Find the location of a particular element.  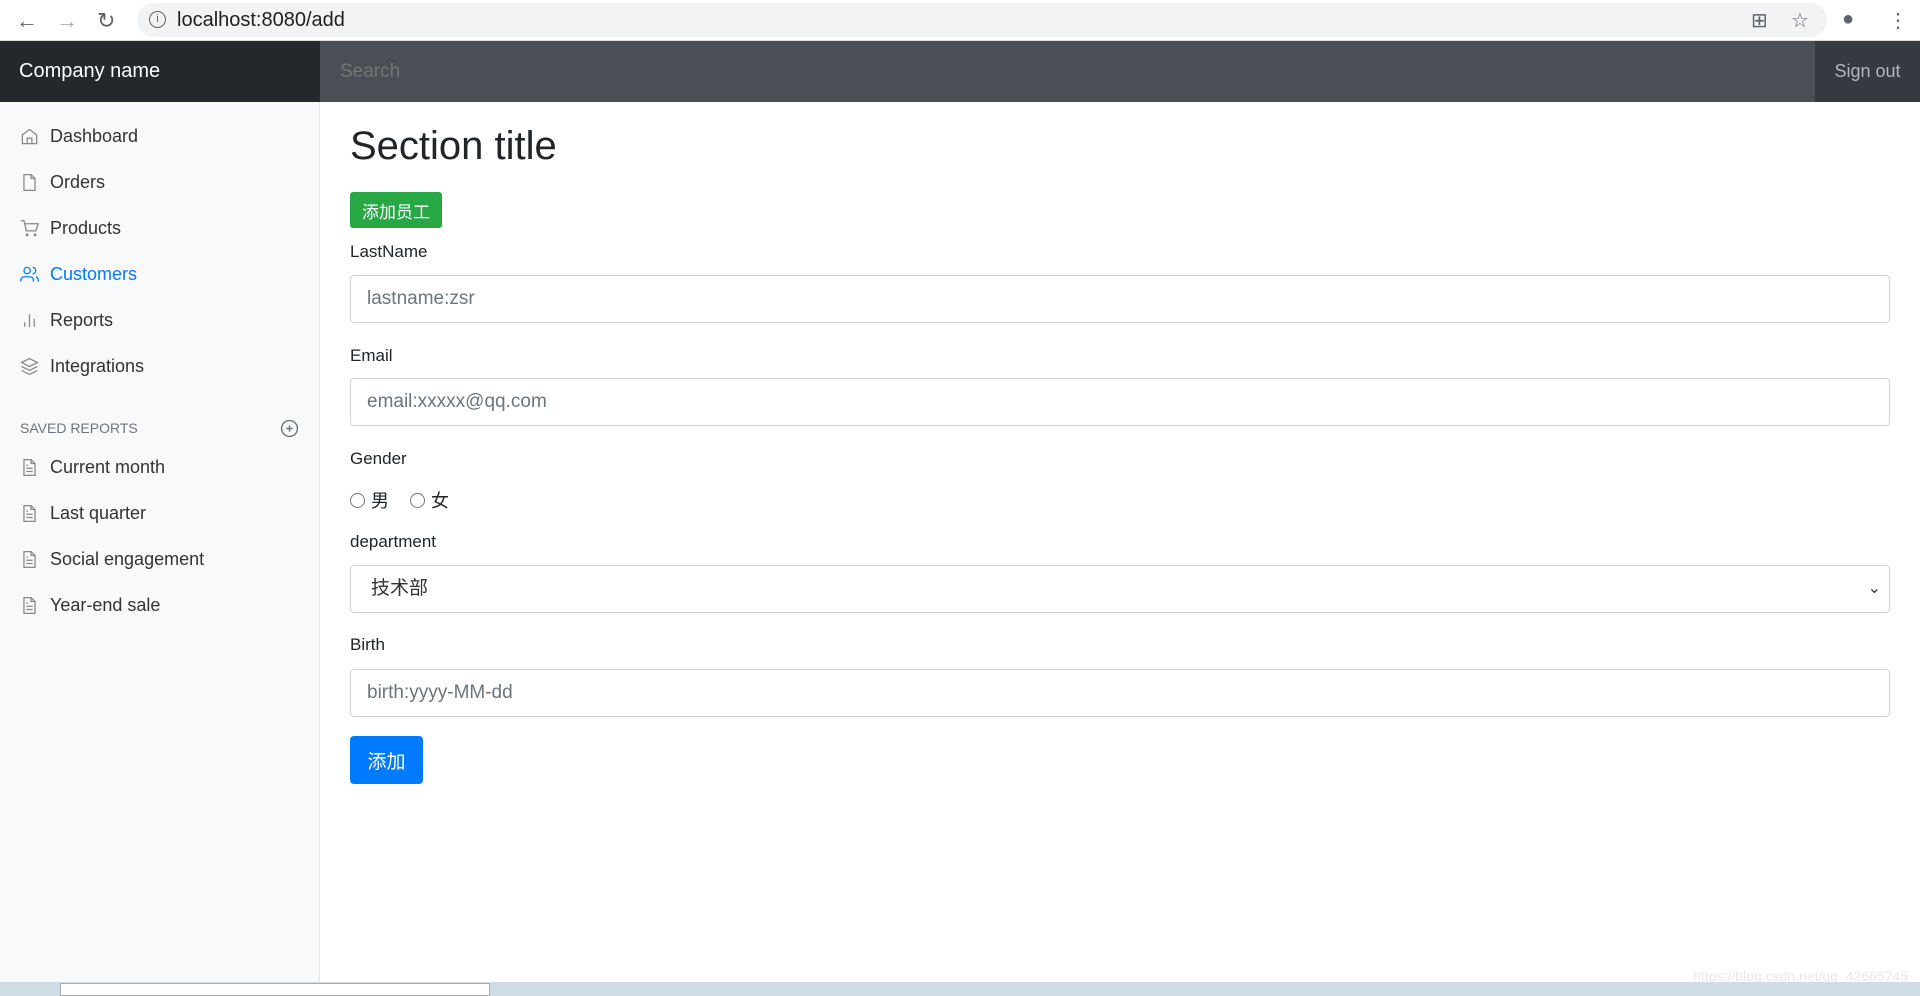

sidebar-item-label: Products is located at coordinates (86, 227).